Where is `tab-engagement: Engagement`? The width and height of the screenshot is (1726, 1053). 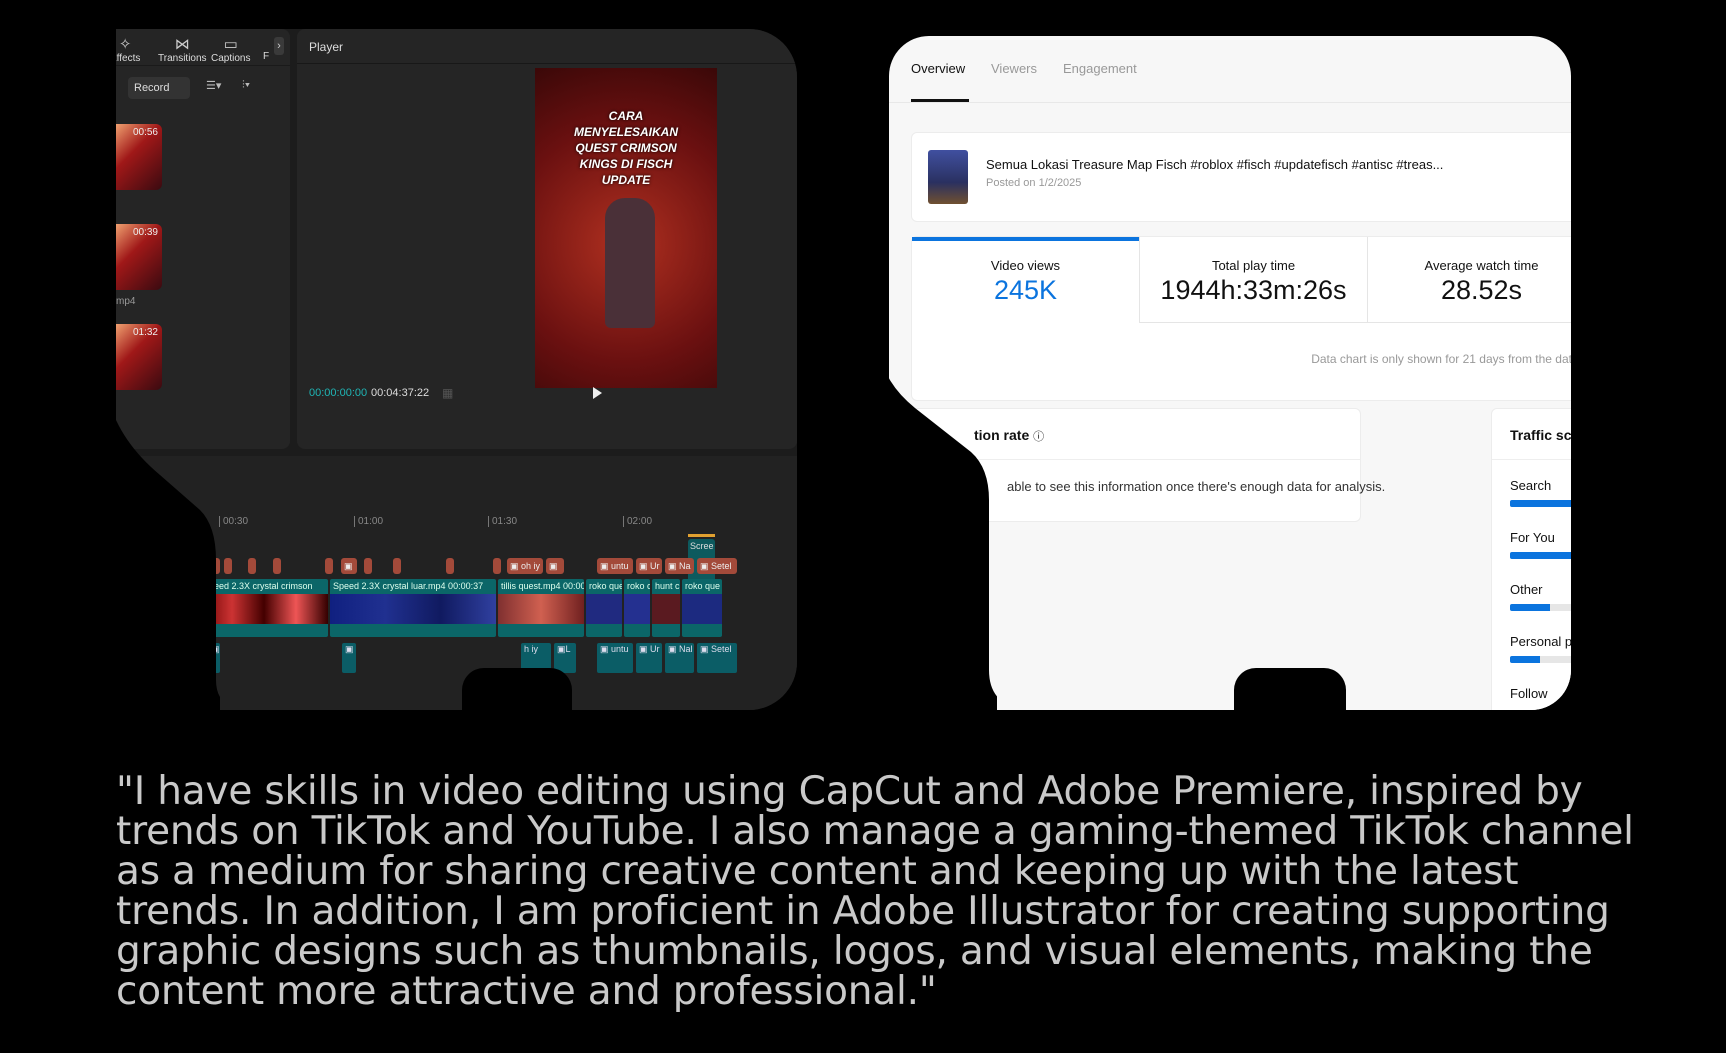 tab-engagement: Engagement is located at coordinates (1100, 68).